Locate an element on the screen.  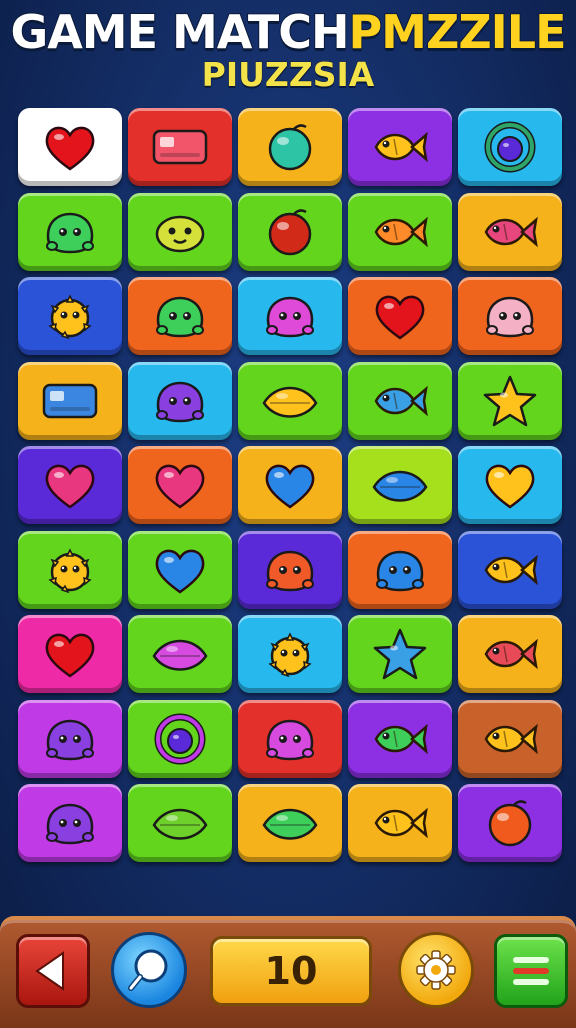
search-icon is located at coordinates (148, 970).